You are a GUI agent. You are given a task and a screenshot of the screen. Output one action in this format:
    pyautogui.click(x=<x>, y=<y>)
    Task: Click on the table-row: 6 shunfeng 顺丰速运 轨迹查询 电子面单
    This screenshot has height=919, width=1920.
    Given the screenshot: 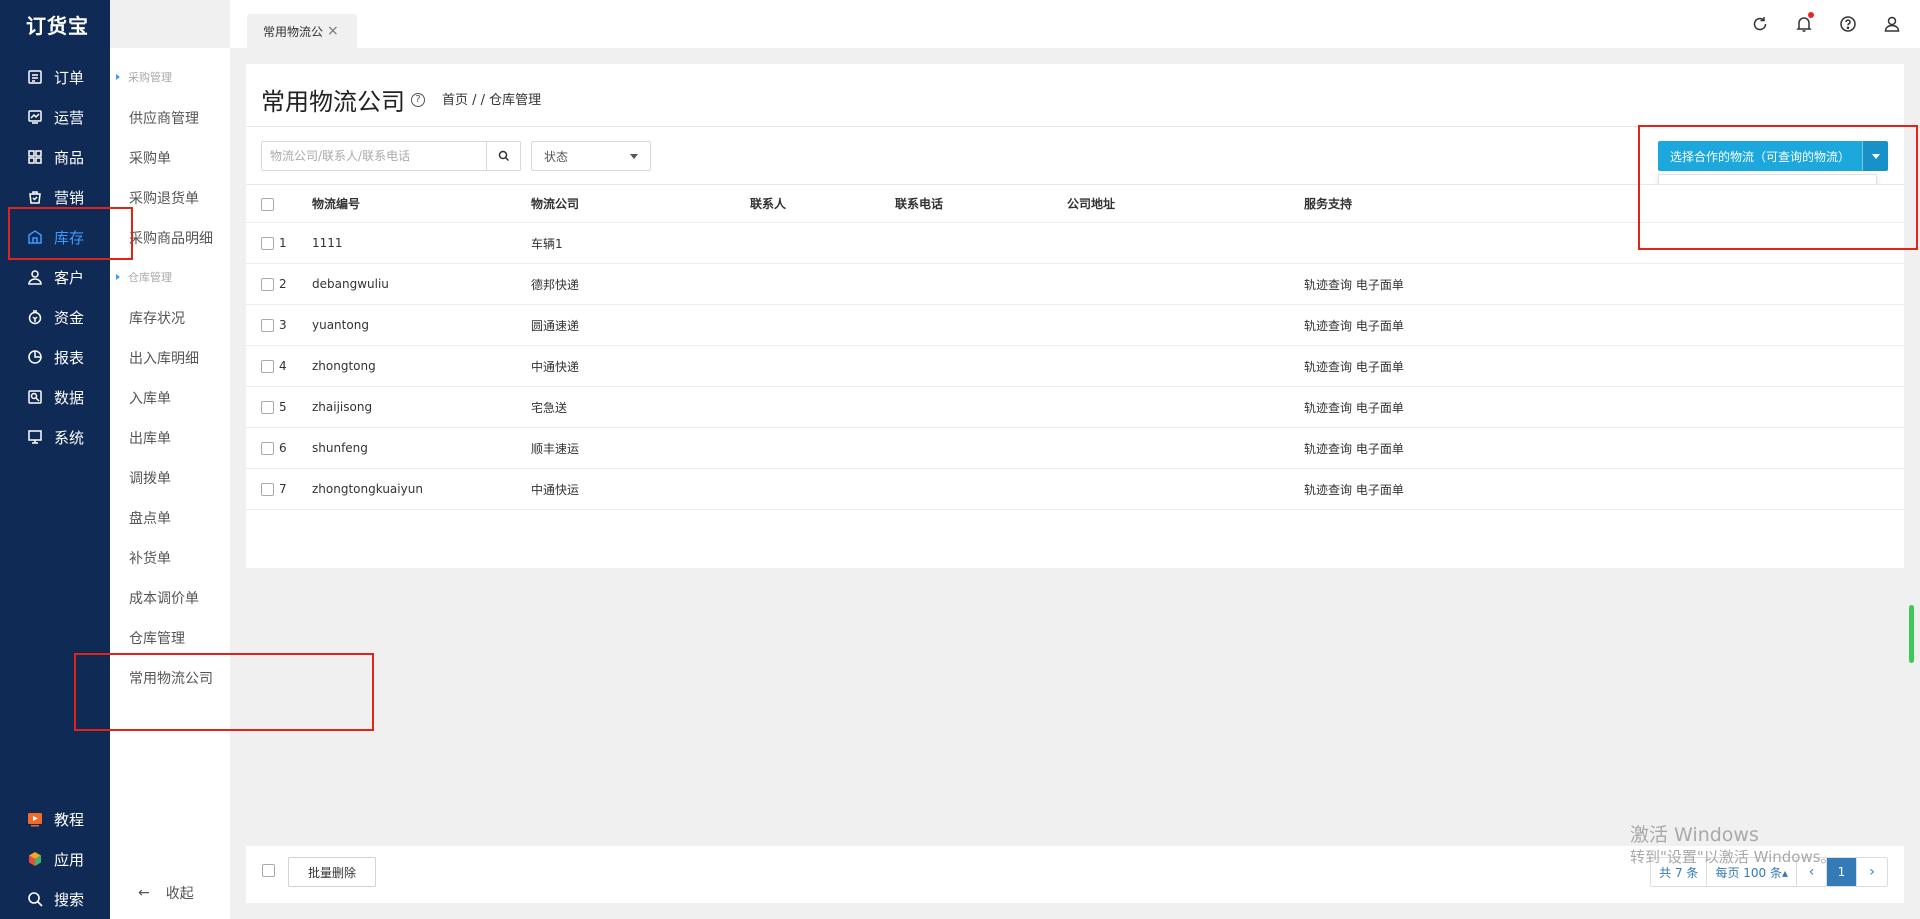 What is the action you would take?
    pyautogui.click(x=1075, y=448)
    